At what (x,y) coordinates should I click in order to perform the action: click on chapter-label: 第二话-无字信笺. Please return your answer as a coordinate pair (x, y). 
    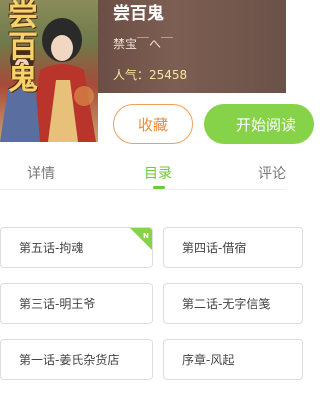
    Looking at the image, I should click on (226, 304).